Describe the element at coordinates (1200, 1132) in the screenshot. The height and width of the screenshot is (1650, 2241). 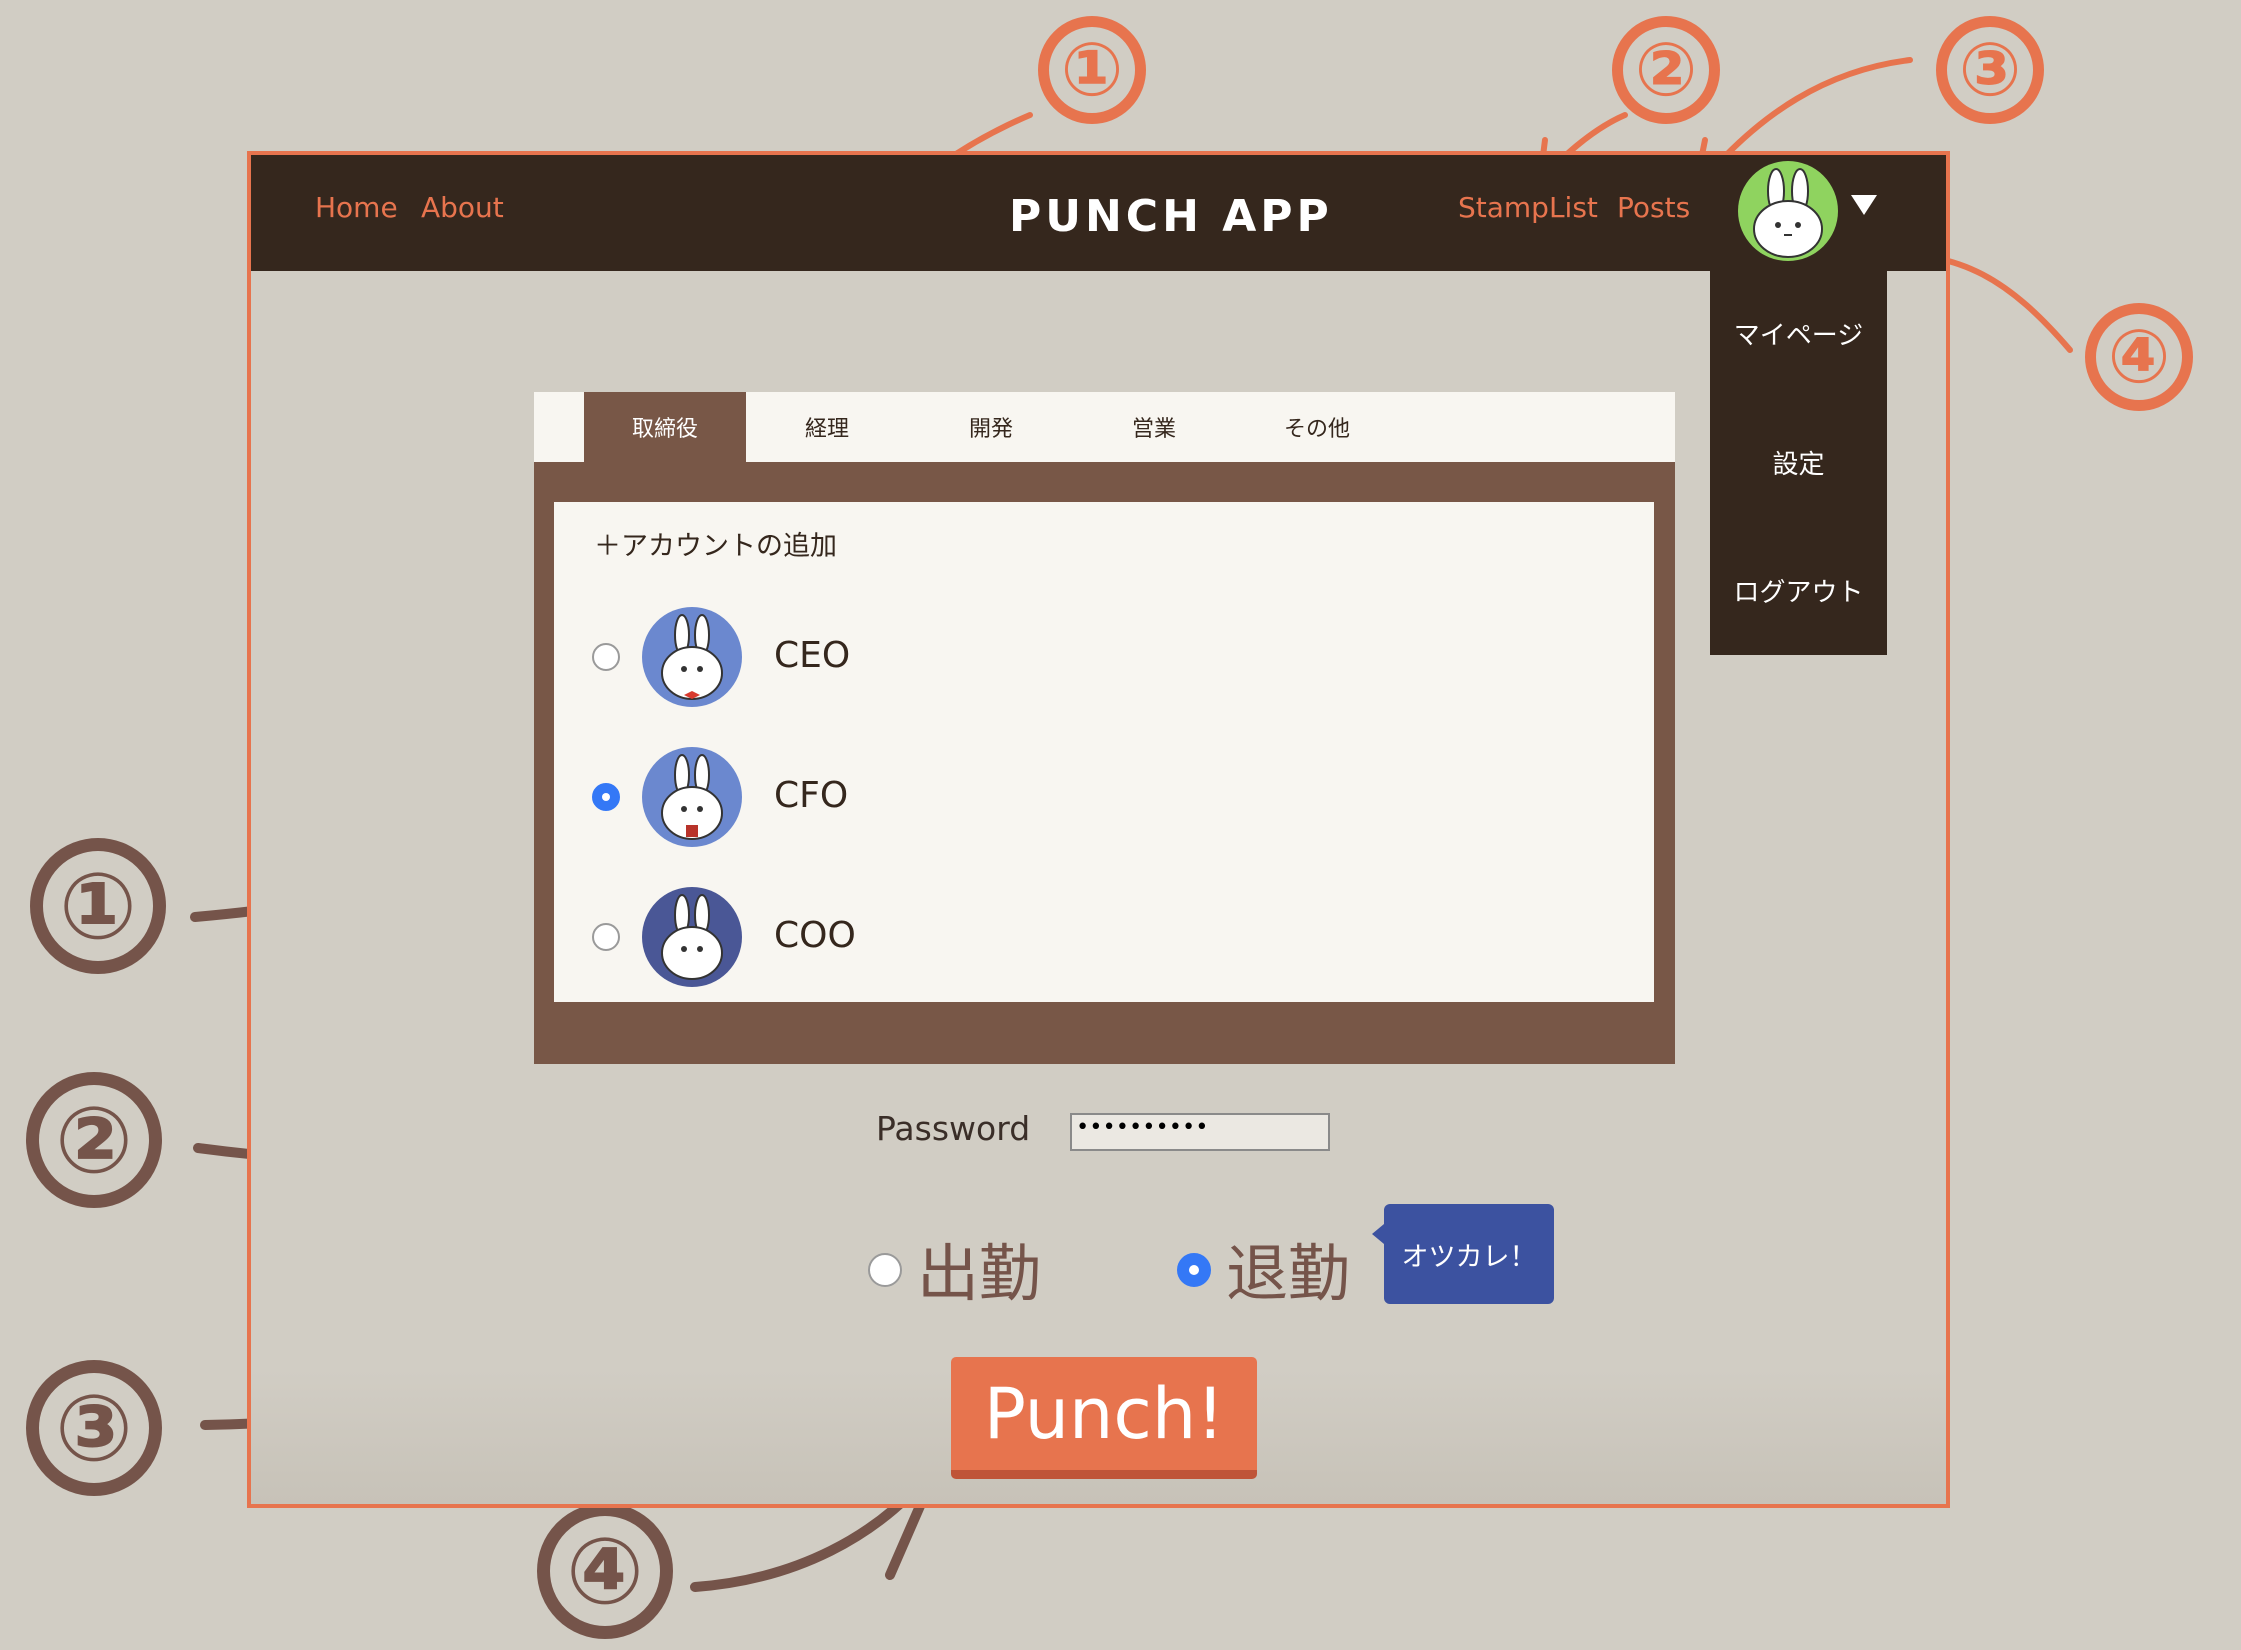
I see `password-field: ••••••••••` at that location.